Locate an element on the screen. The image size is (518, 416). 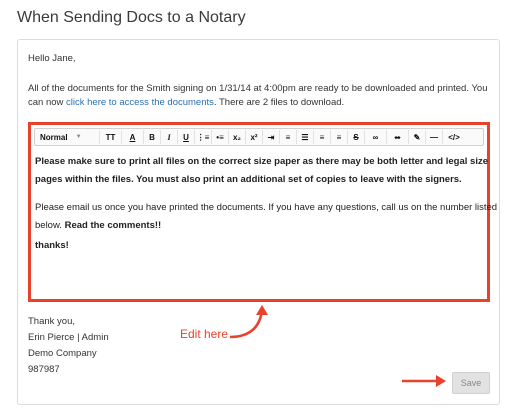
indent-button: ⇥ is located at coordinates (271, 137).